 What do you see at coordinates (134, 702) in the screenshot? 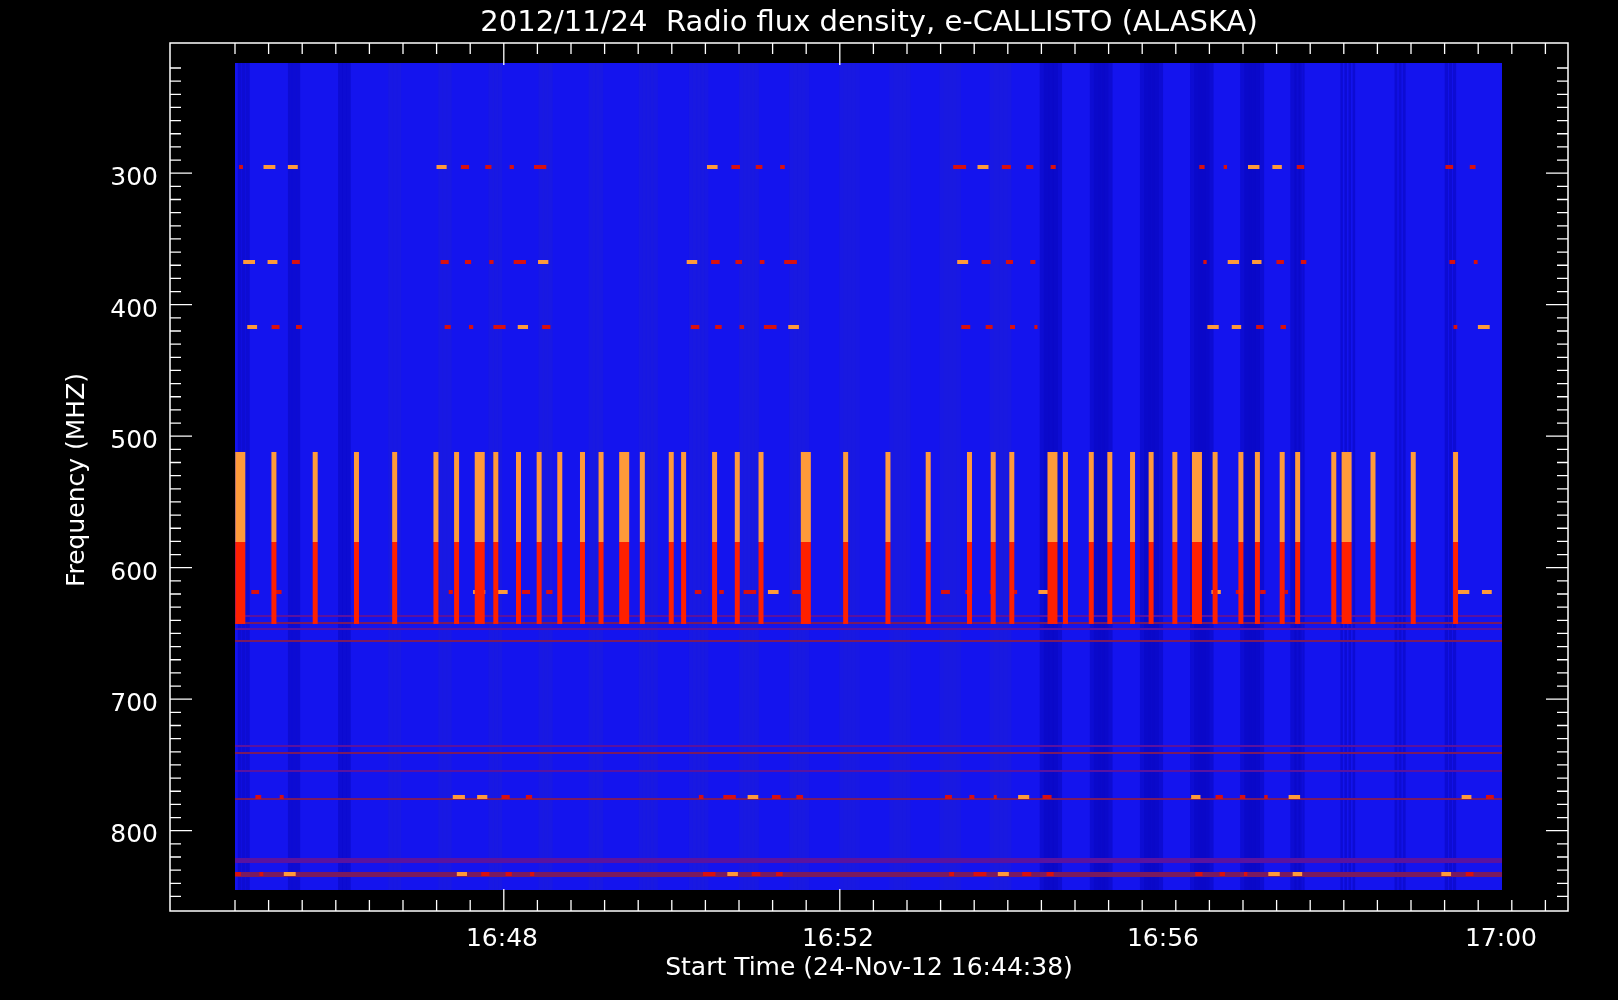
I see `y-tick-label: 700` at bounding box center [134, 702].